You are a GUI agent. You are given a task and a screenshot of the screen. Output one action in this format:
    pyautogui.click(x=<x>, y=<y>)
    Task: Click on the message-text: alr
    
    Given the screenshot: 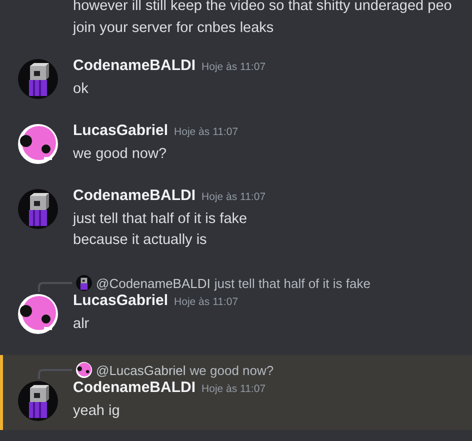 What is the action you would take?
    pyautogui.click(x=81, y=324)
    